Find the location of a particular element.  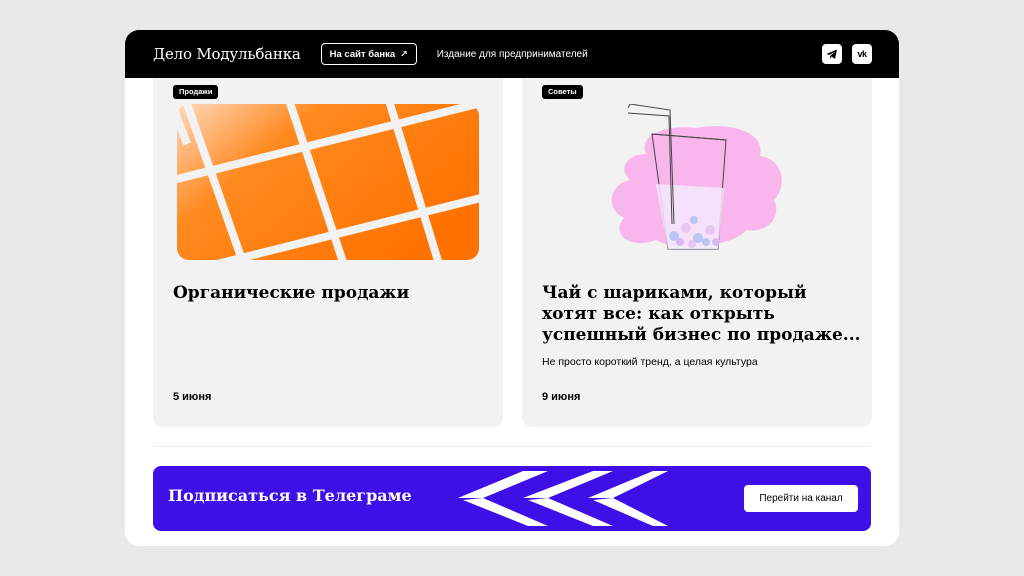

site-logo: Дело Модульбанка is located at coordinates (227, 54).